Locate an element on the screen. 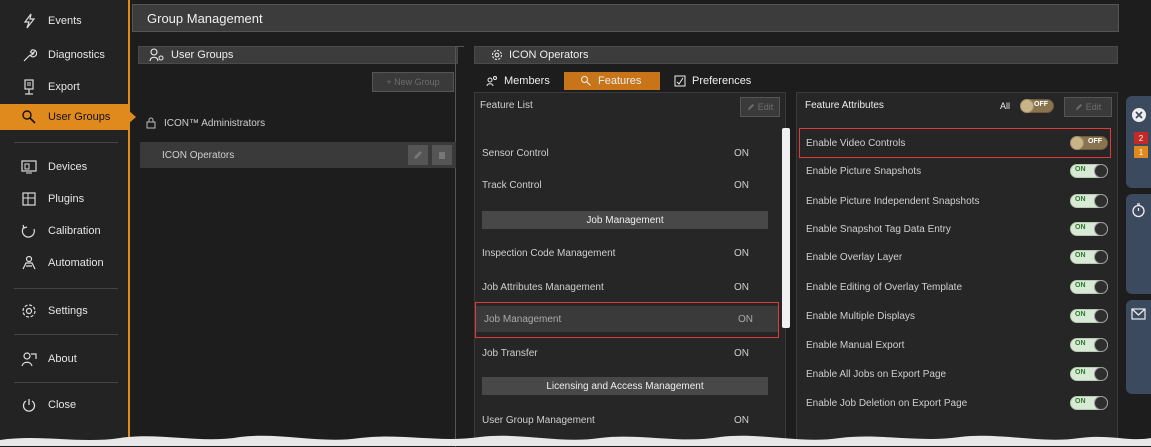 This screenshot has width=1151, height=447. stopwatch-icon is located at coordinates (1138, 210).